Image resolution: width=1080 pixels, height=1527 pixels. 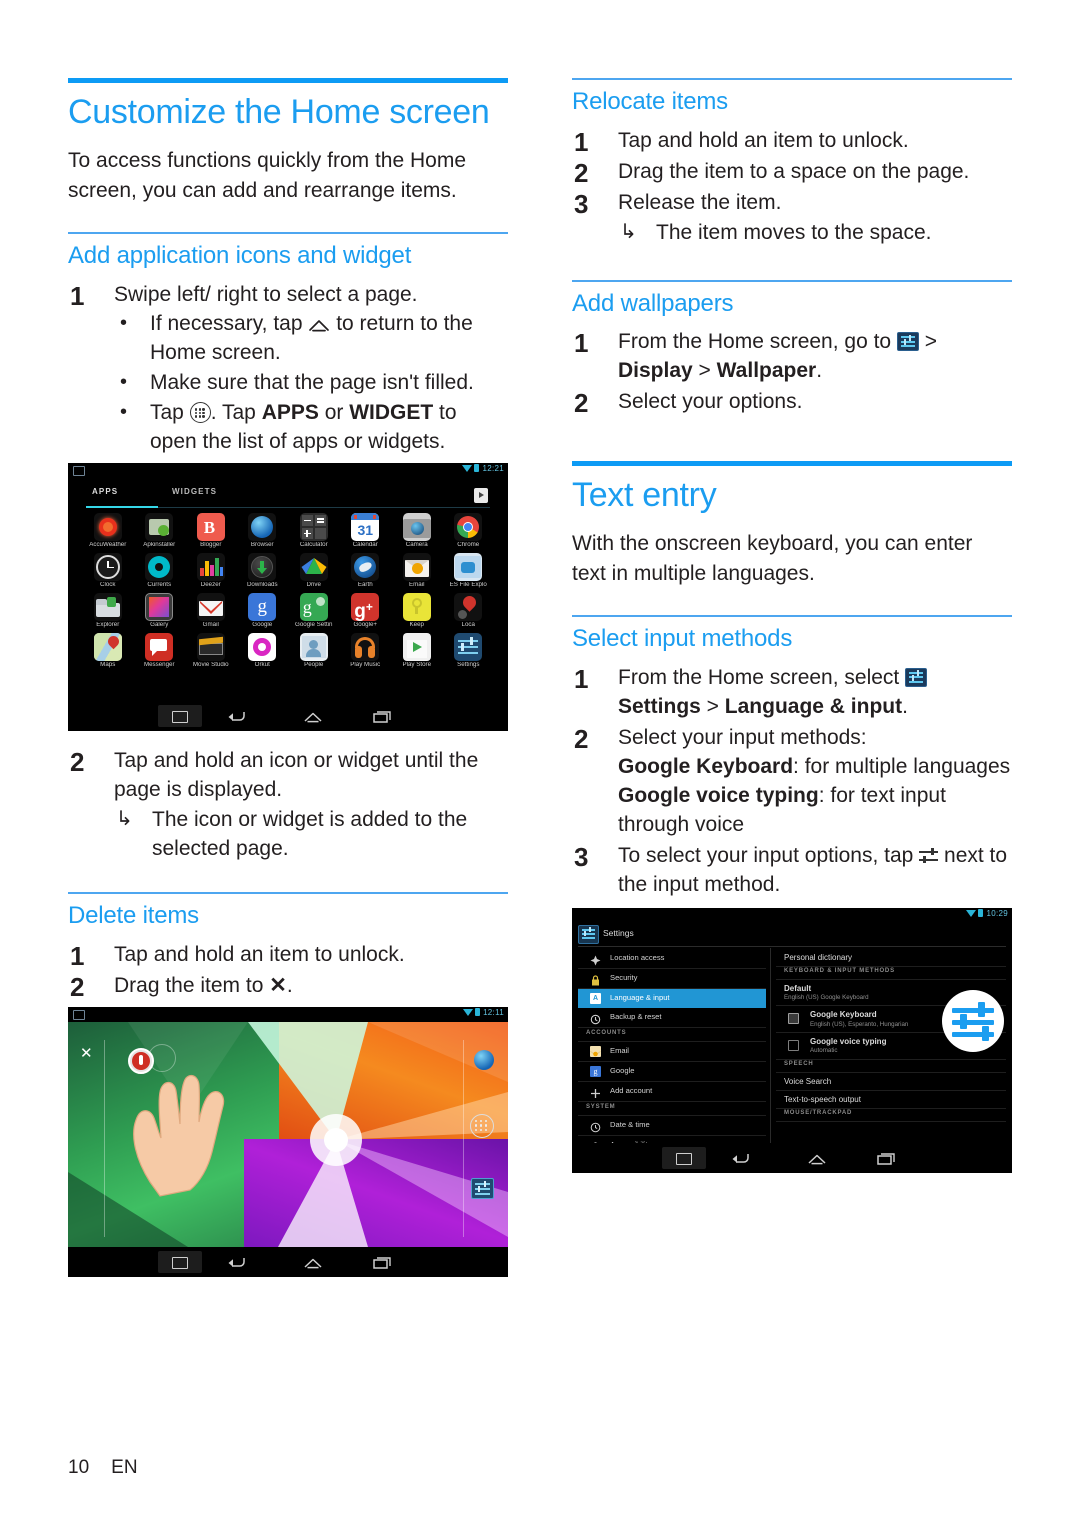 I want to click on browser-icon, so click(x=484, y=1059).